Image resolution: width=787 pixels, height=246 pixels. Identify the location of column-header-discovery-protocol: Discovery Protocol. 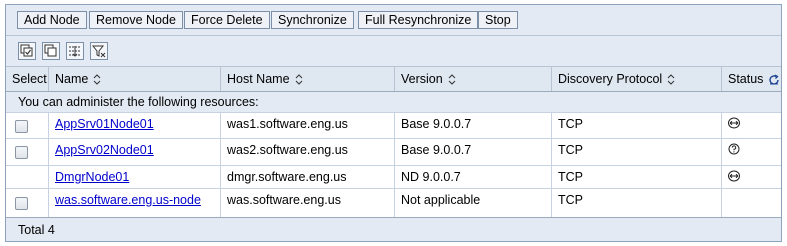
(637, 79).